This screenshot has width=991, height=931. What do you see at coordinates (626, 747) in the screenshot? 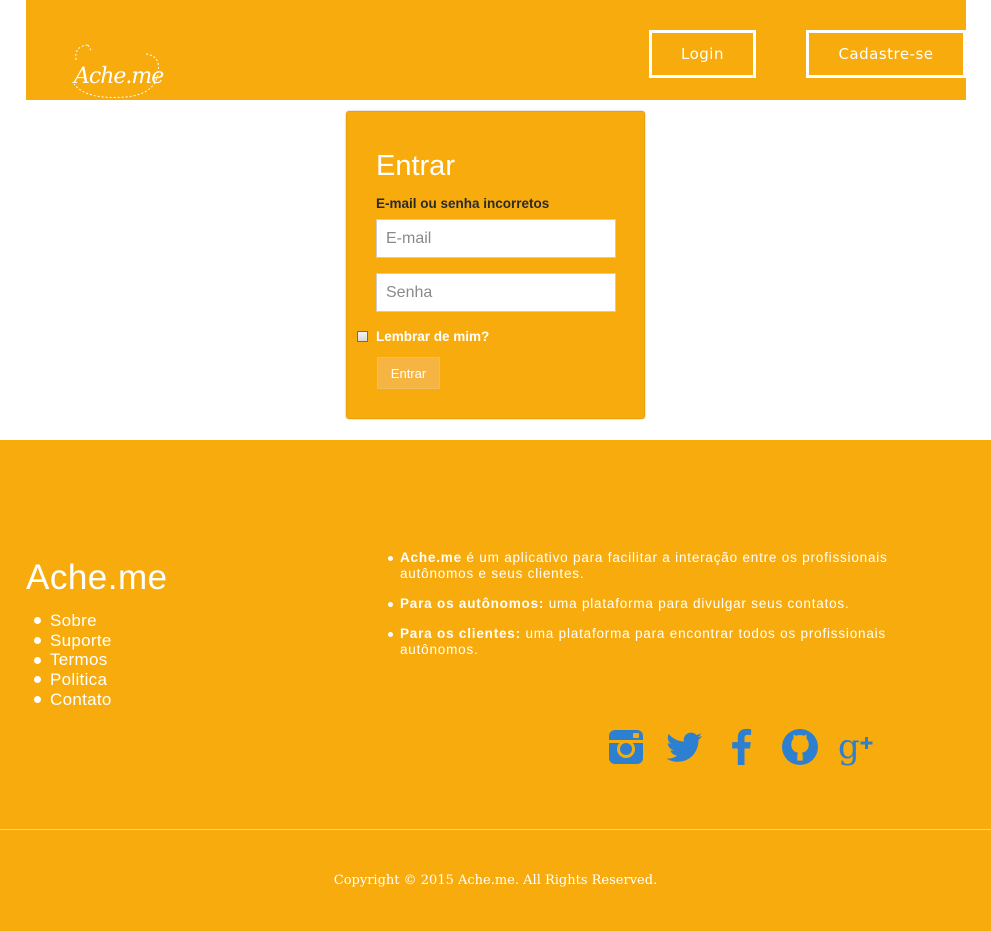
I see `instagram-icon` at bounding box center [626, 747].